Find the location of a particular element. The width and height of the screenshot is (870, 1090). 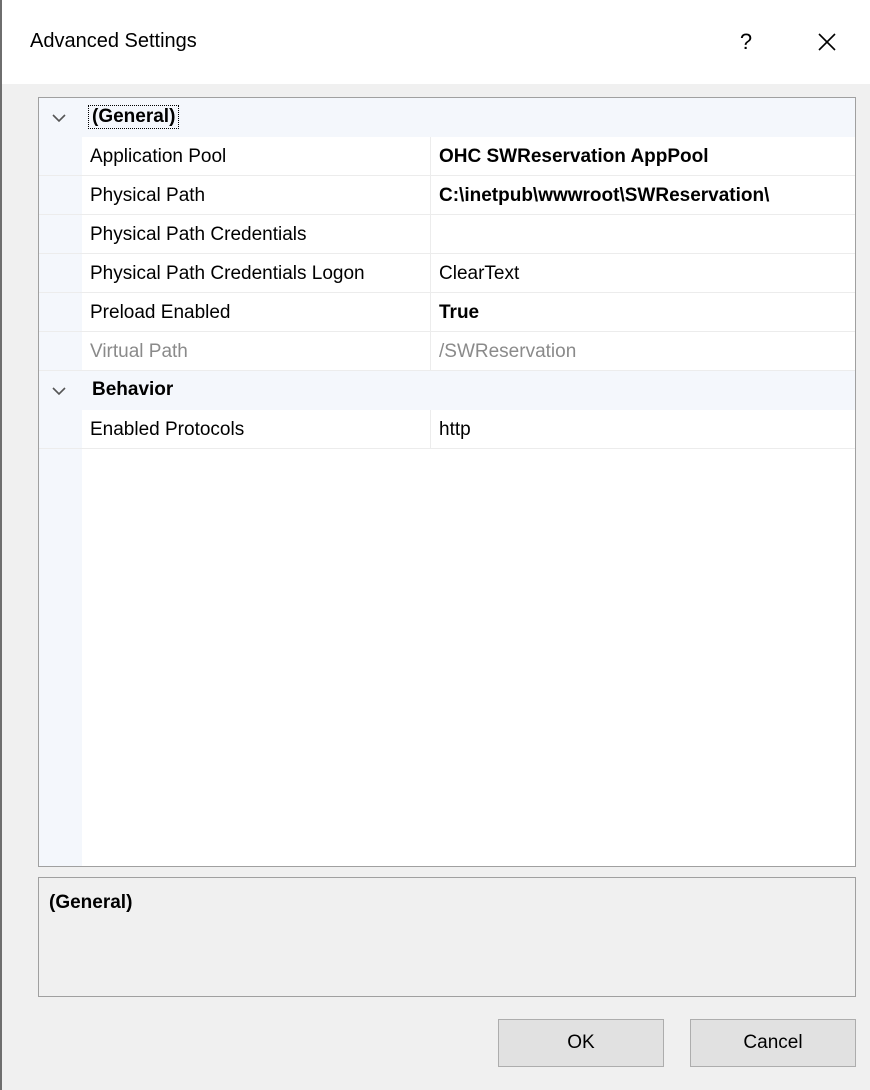

cancel-button: Cancel is located at coordinates (773, 1043).